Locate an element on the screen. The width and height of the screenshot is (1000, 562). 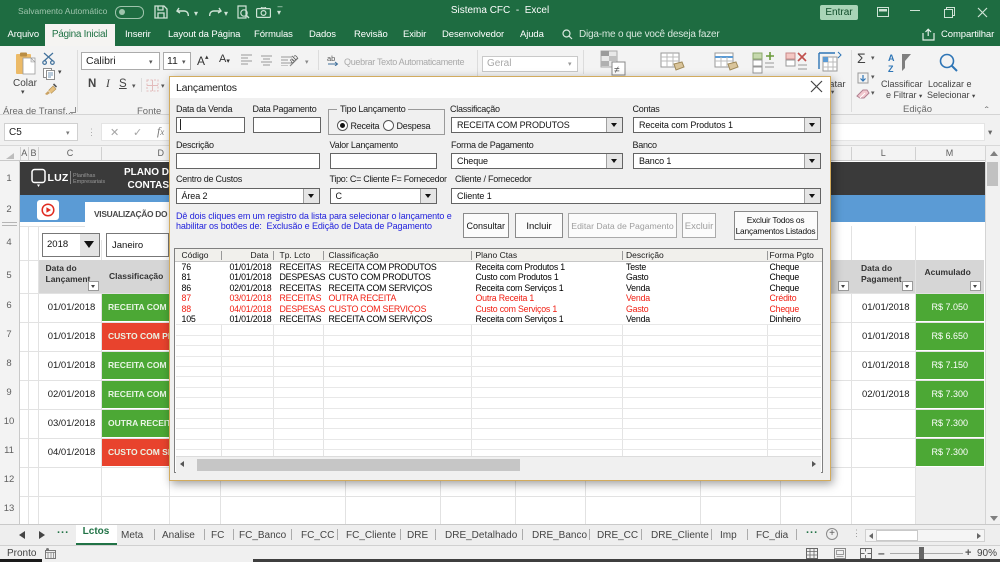
svg-text: A is located at coordinates (891, 58).